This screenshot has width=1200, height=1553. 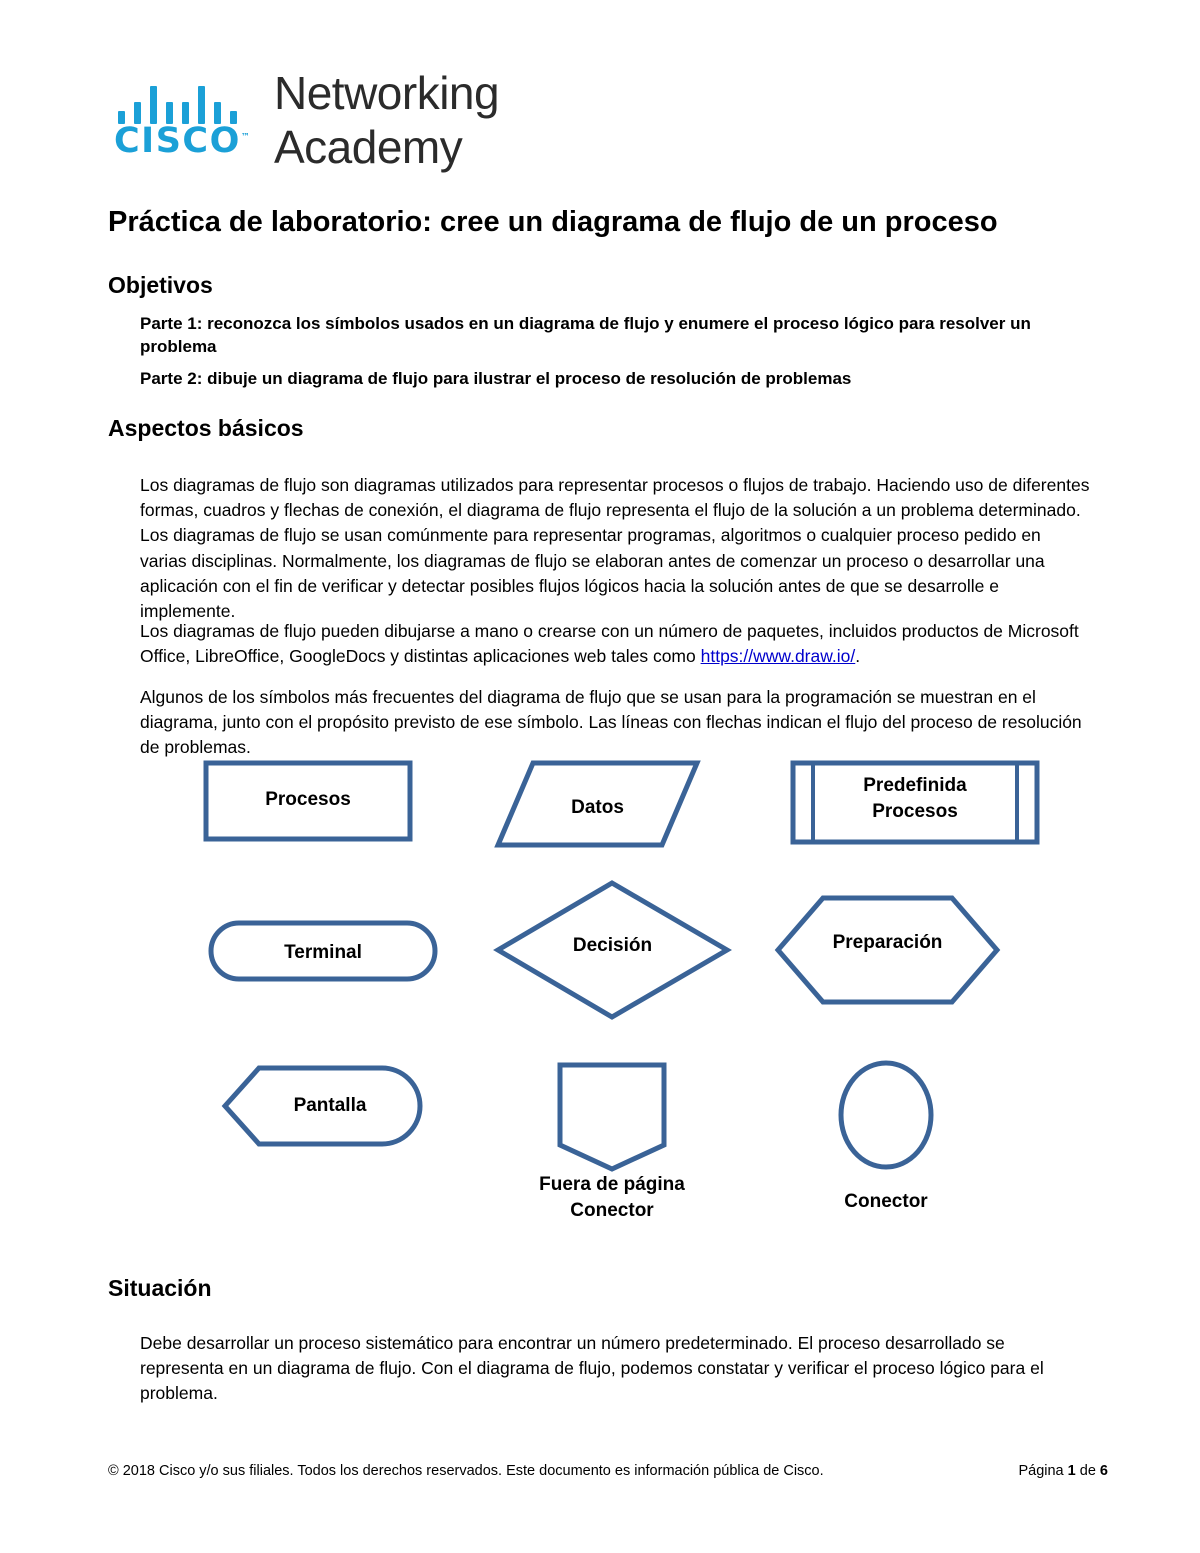 I want to click on cisco-networking-academy-logo: CISCO™ Networking Academy, so click(x=322, y=123).